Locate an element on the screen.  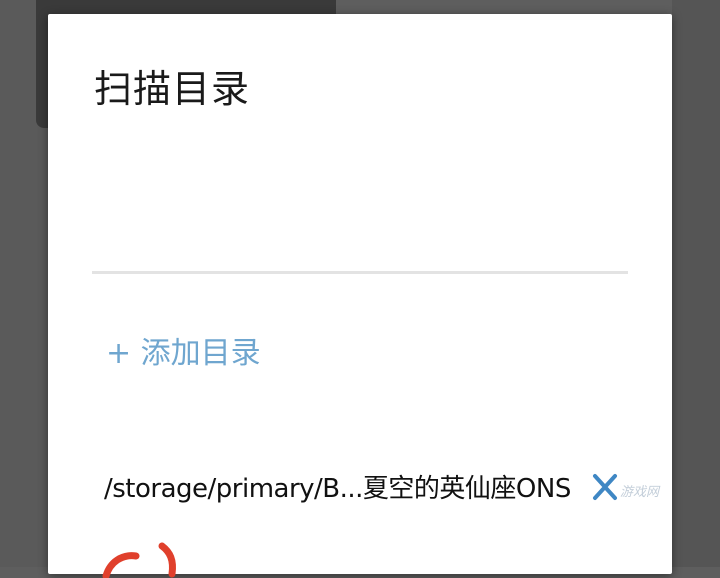
backdrop-right is located at coordinates (696, 283).